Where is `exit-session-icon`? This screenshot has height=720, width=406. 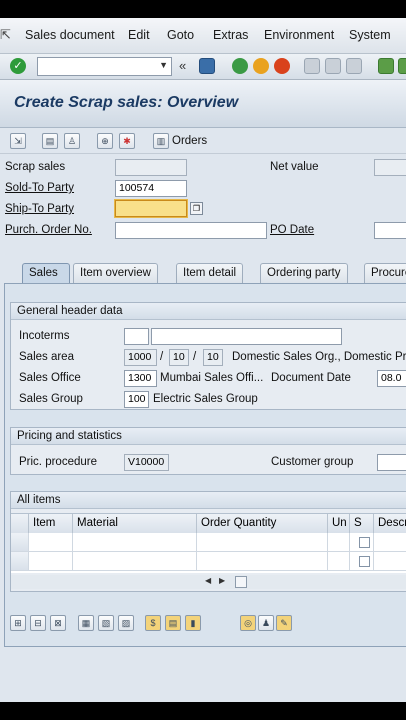 exit-session-icon is located at coordinates (261, 66).